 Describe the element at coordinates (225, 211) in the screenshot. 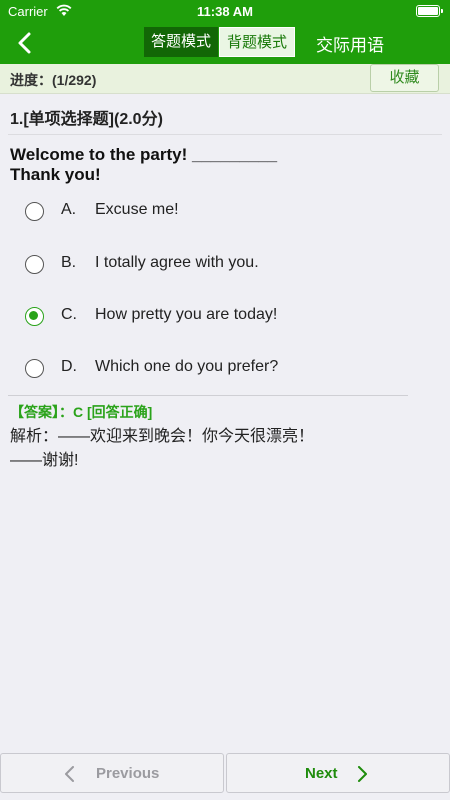

I see `option-a: A. Excuse me!` at that location.